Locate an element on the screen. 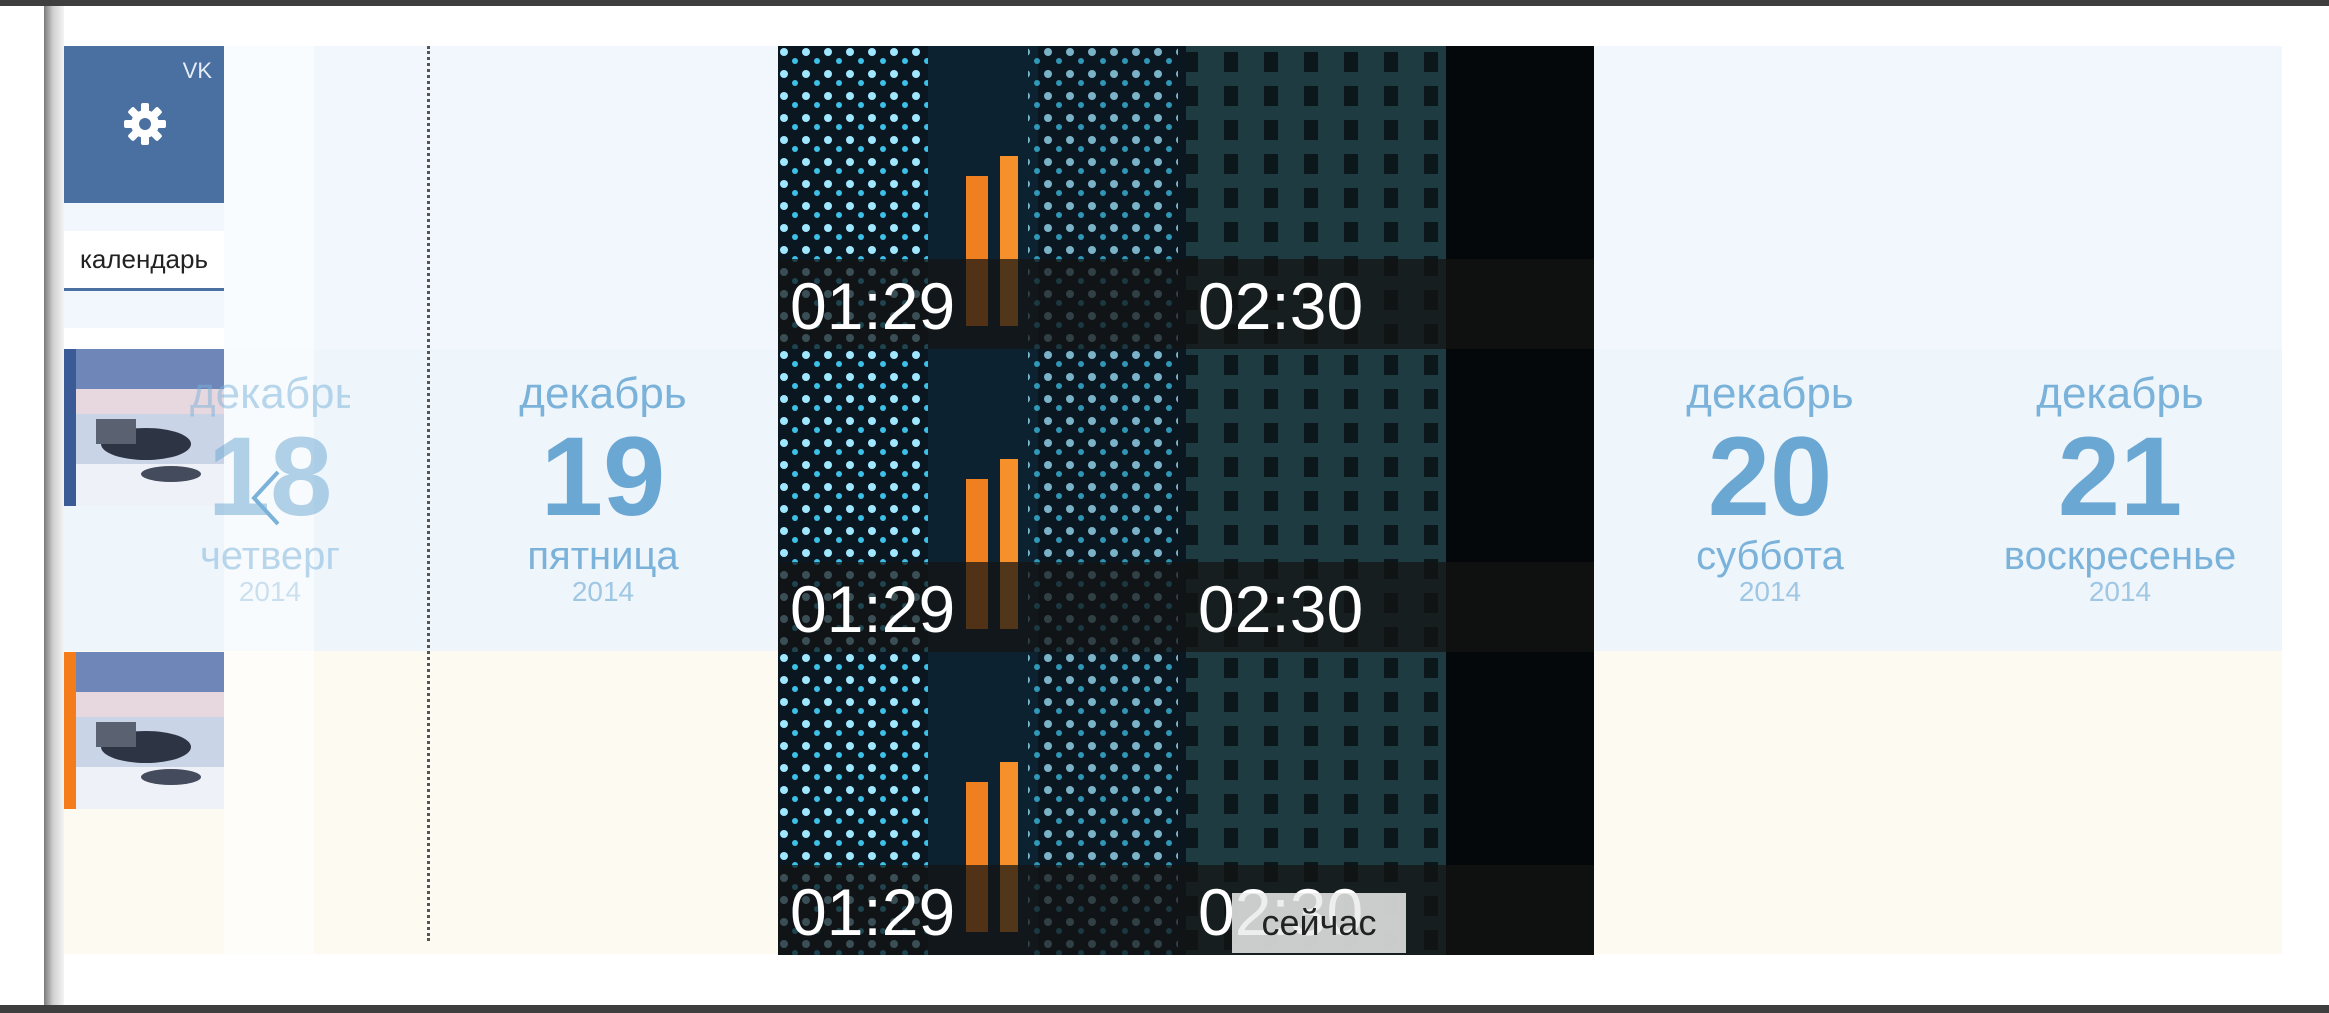 Image resolution: width=2329 pixels, height=1013 pixels. now-button: сейчас is located at coordinates (1319, 923).